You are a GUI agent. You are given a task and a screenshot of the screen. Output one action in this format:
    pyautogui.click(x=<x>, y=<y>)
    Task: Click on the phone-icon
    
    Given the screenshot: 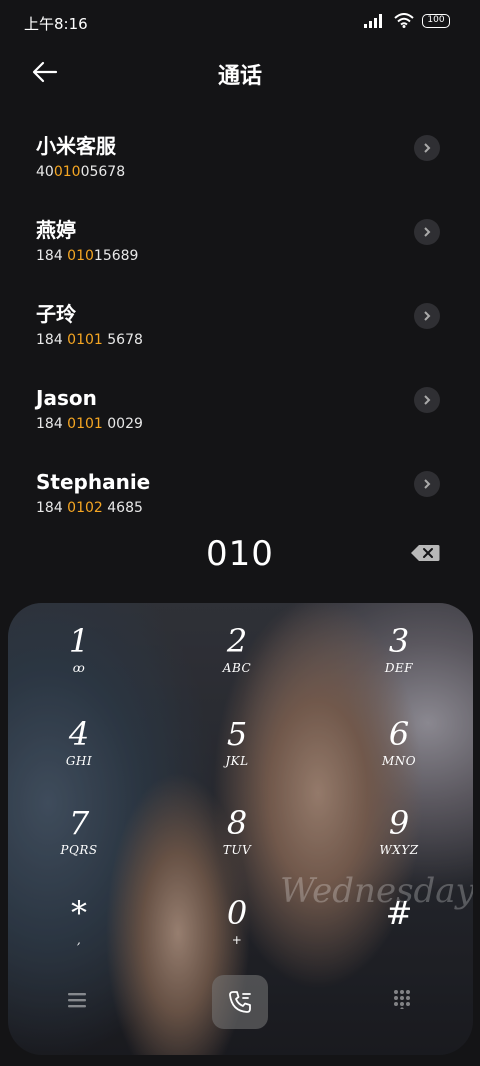 What is the action you would take?
    pyautogui.click(x=240, y=1002)
    